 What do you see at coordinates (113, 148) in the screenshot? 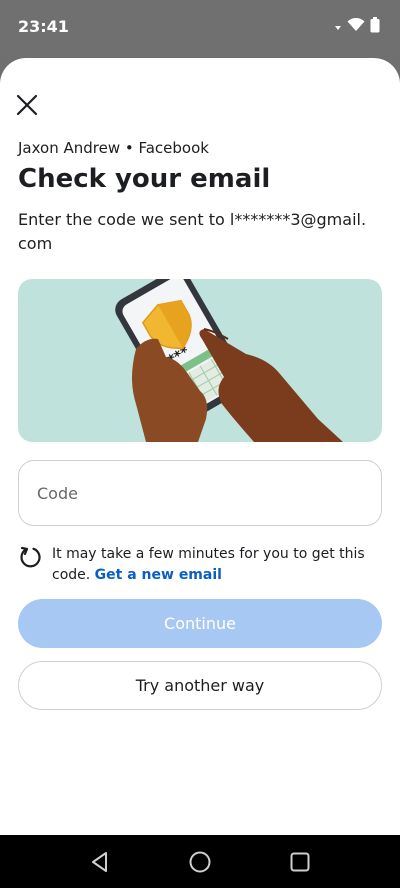
I see `account-line: Jaxon Andrew • Facebook` at bounding box center [113, 148].